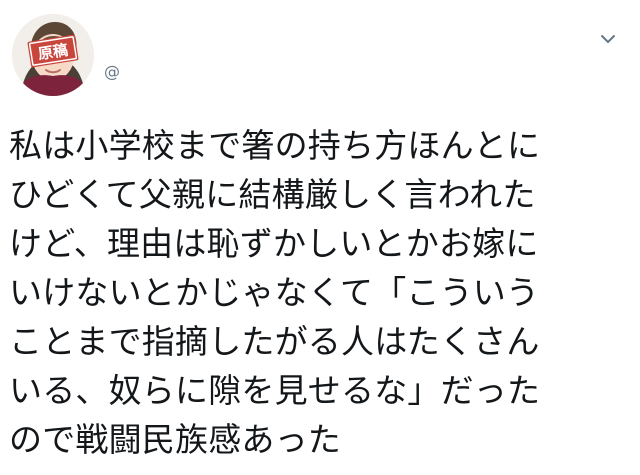 Image resolution: width=640 pixels, height=475 pixels. Describe the element at coordinates (175, 439) in the screenshot. I see `tweet-text-line: ので戦闘民族感あった` at that location.